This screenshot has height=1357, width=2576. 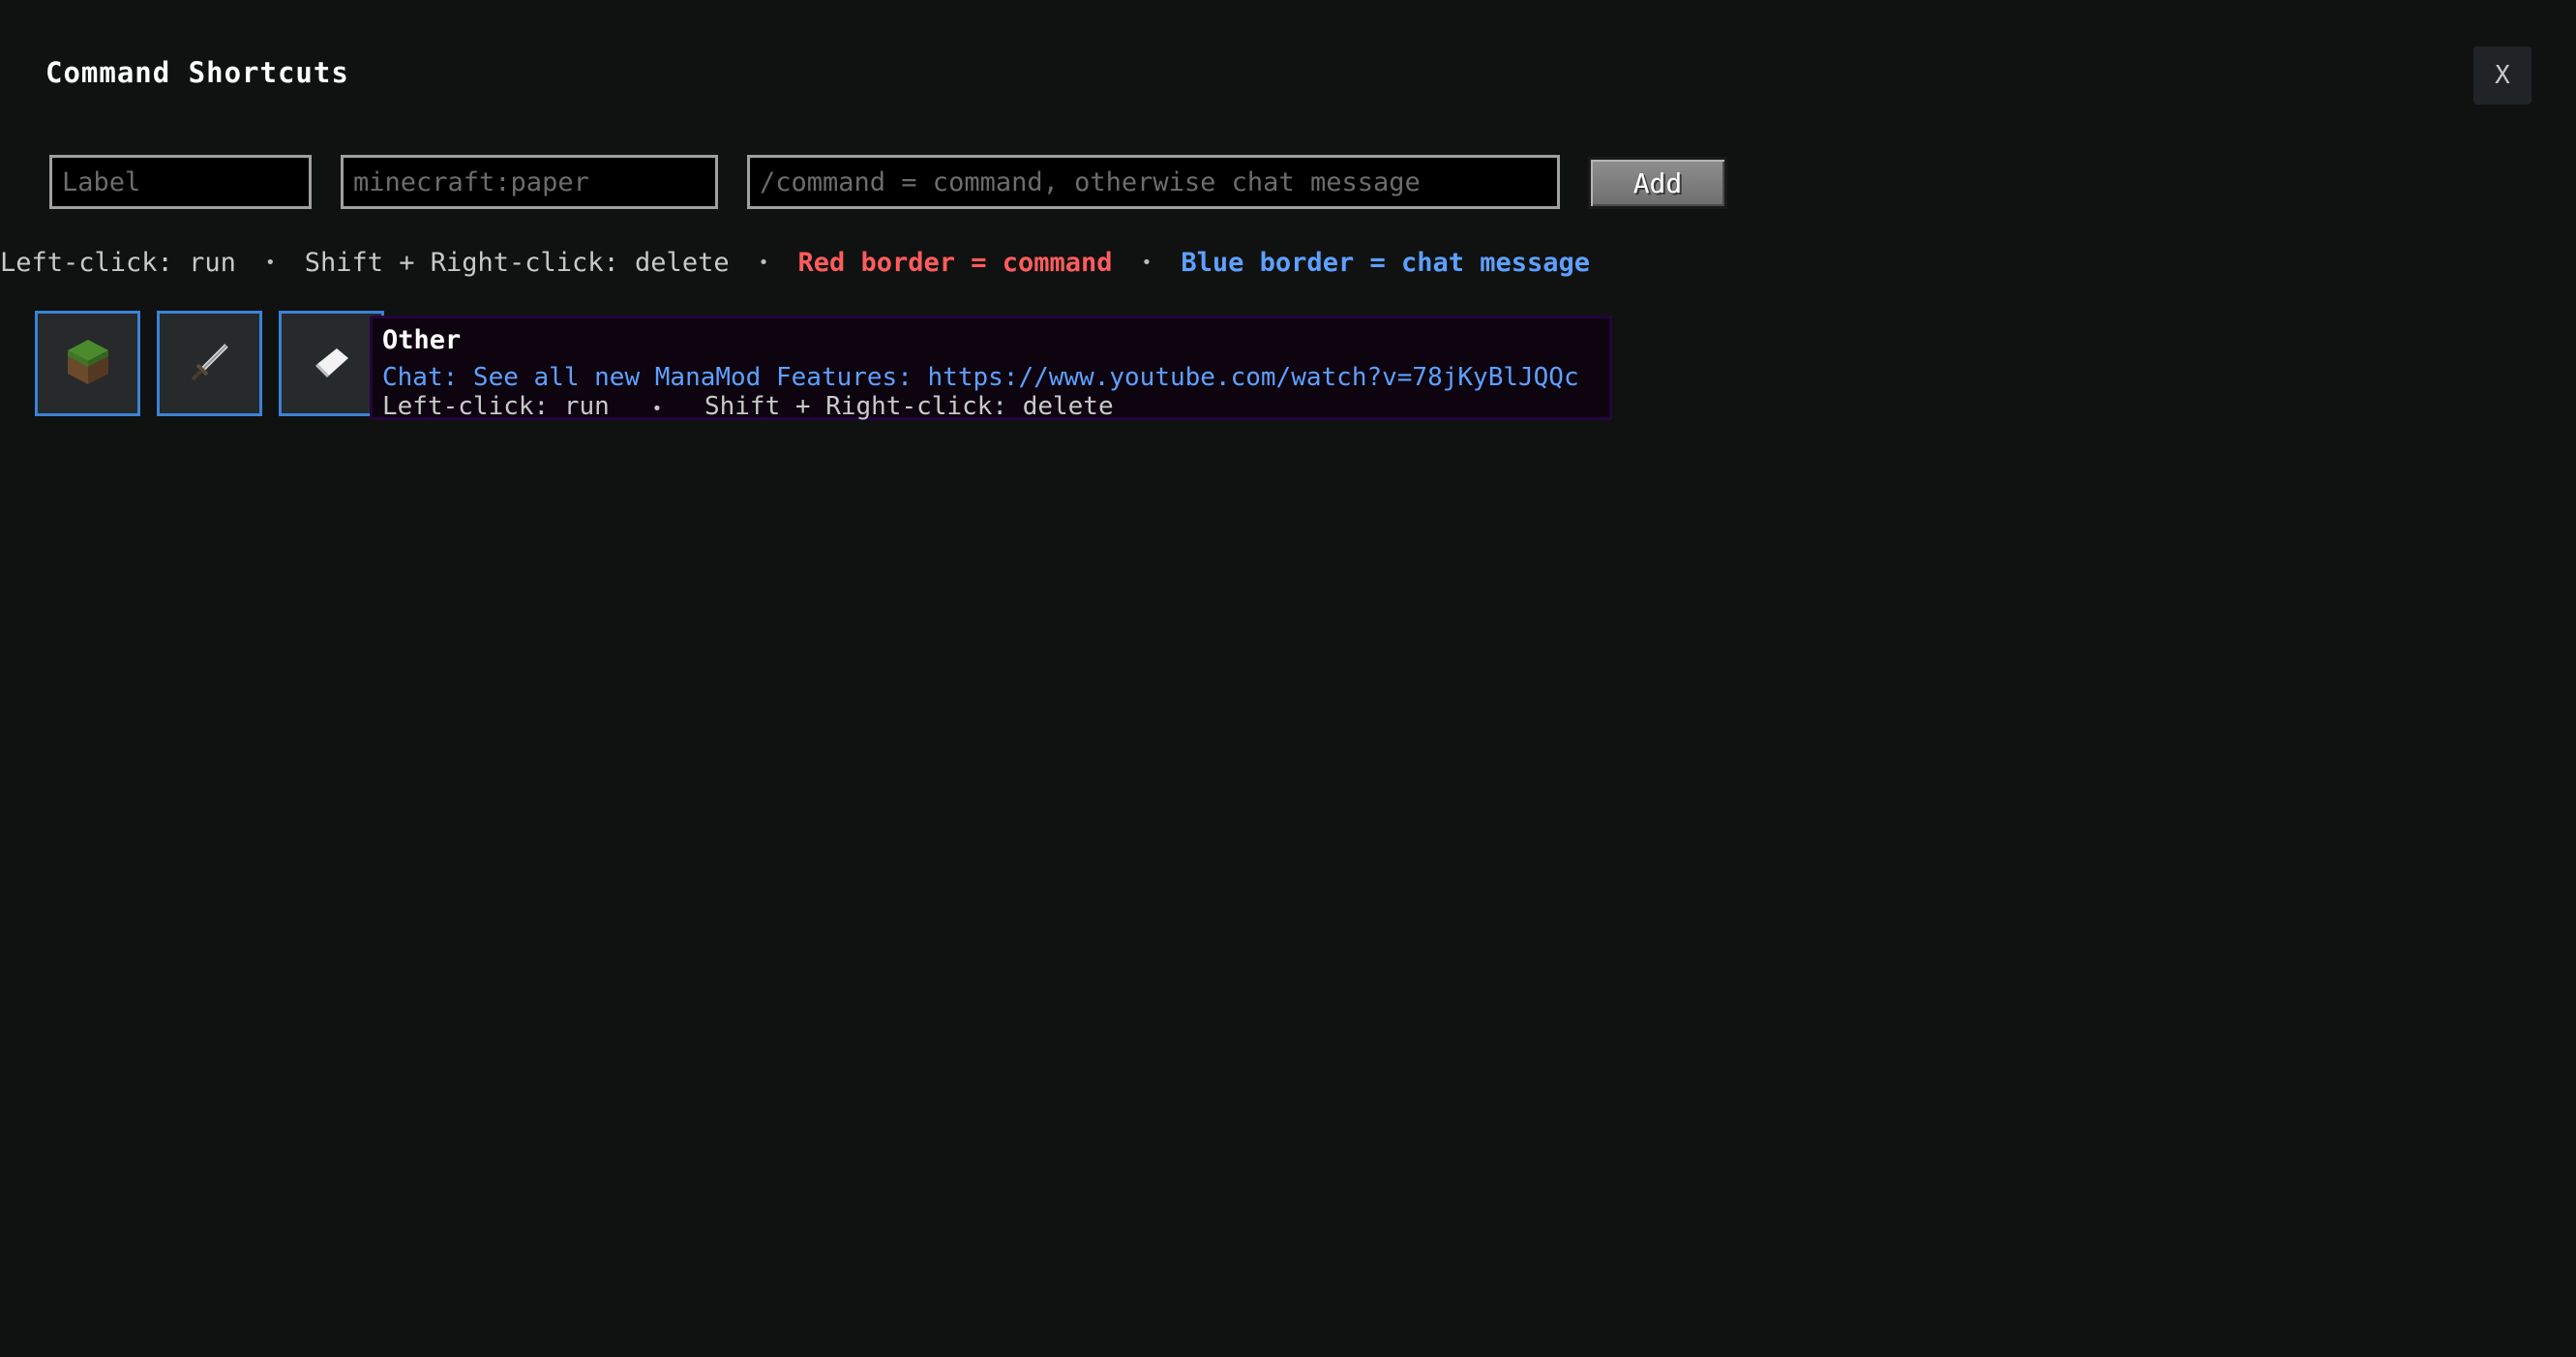 I want to click on add-button: Add, so click(x=1657, y=183).